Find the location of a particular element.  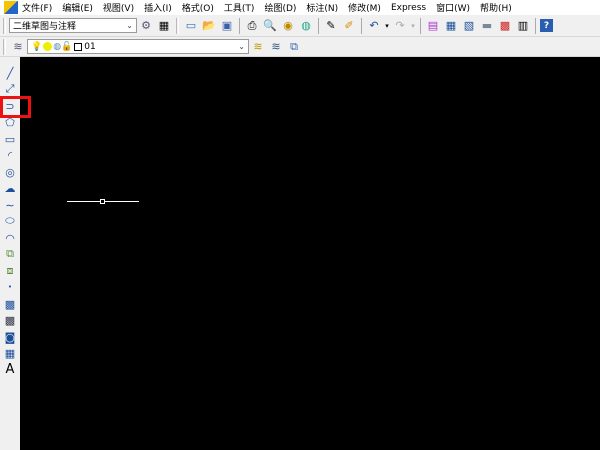

menu-tools: 工具(T) is located at coordinates (239, 7).